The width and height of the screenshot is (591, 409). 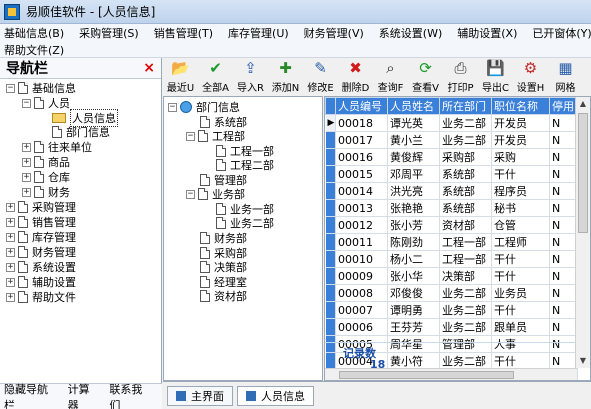 What do you see at coordinates (41, 267) in the screenshot?
I see `nav-item-system: + 系统设置` at bounding box center [41, 267].